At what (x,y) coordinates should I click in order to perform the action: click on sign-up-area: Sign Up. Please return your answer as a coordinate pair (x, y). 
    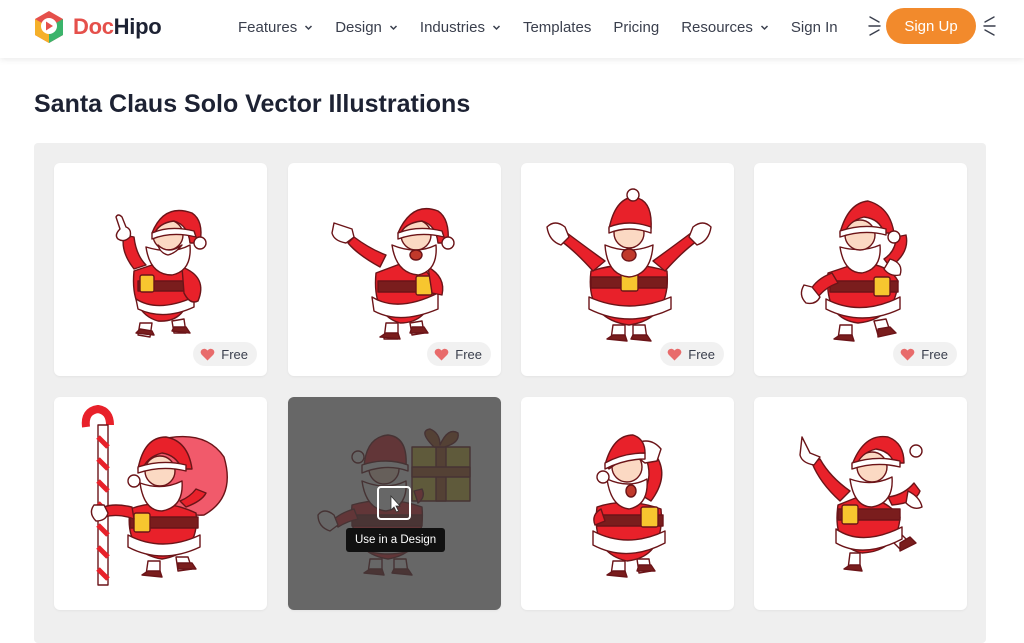
    Looking at the image, I should click on (932, 27).